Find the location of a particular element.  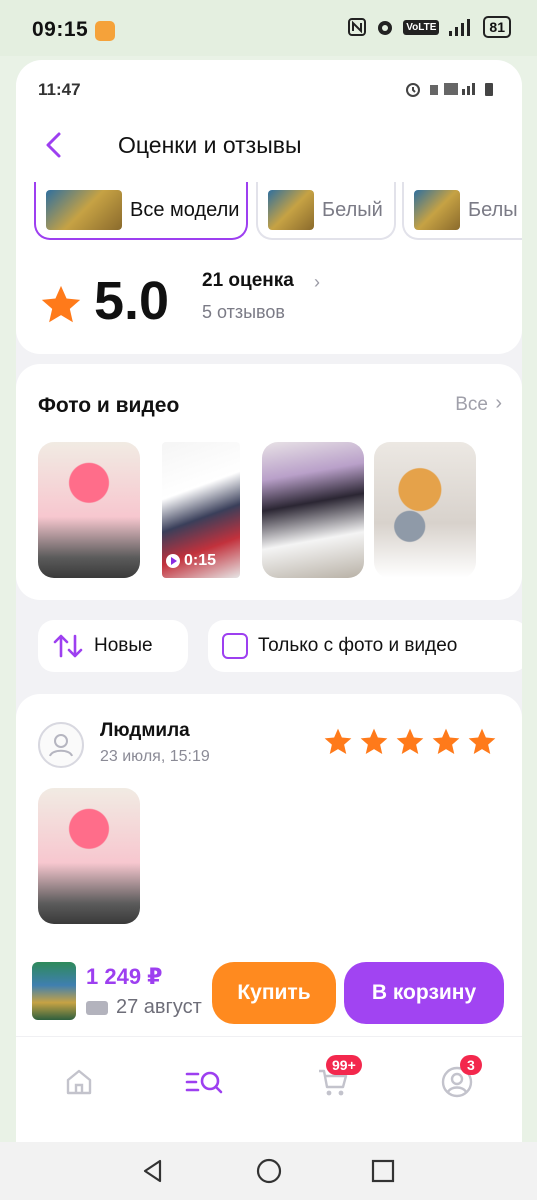

system-time: 09:15 is located at coordinates (60, 29).